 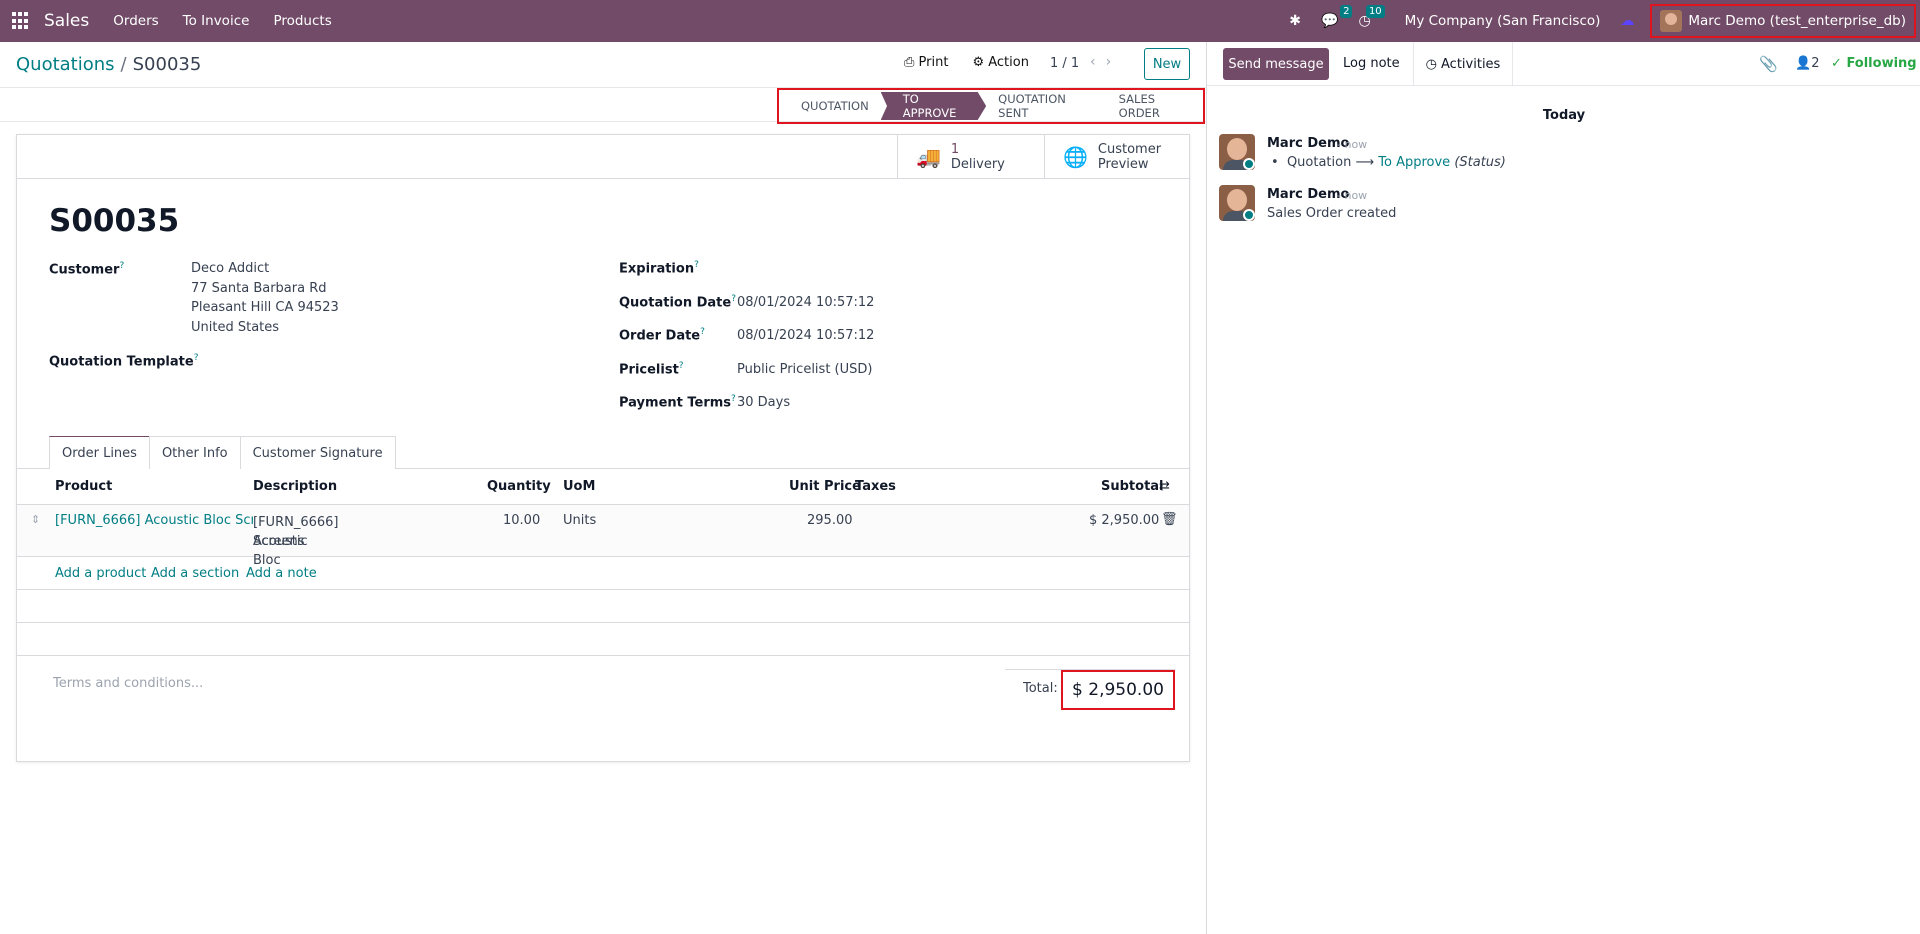 What do you see at coordinates (763, 403) in the screenshot?
I see `payment-terms-field: 30 Days` at bounding box center [763, 403].